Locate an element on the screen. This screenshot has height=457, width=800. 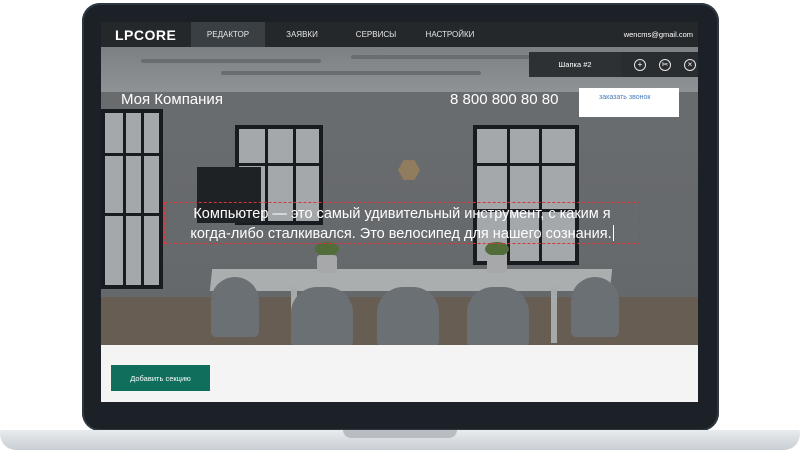
nav-item-services: СЕРВИСЫ is located at coordinates (376, 34).